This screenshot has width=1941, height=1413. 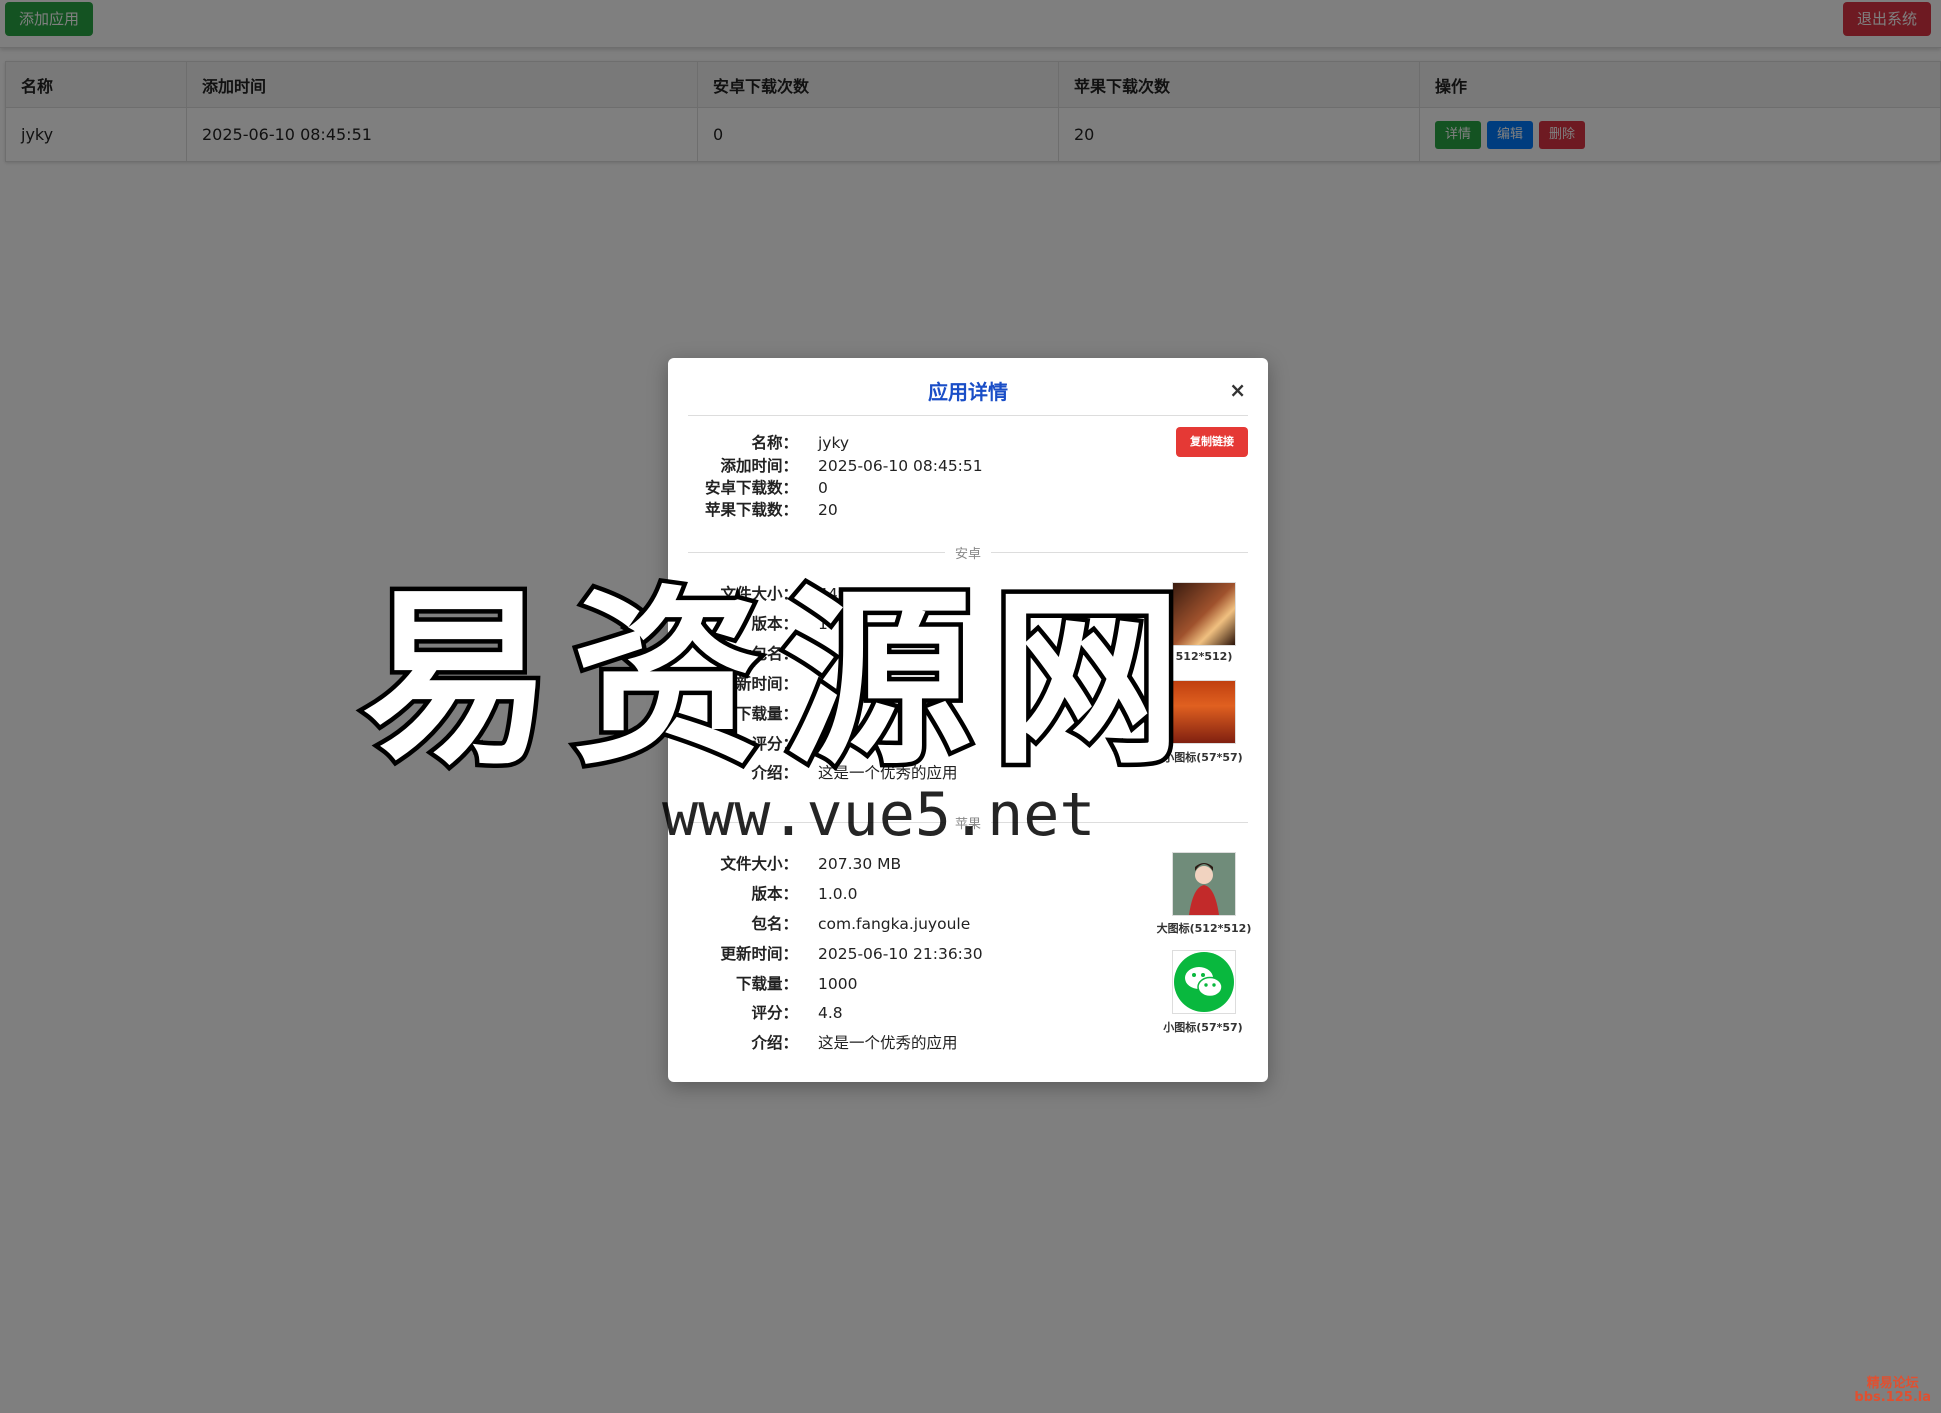 What do you see at coordinates (860, 864) in the screenshot?
I see `field-value: 207.30 MB` at bounding box center [860, 864].